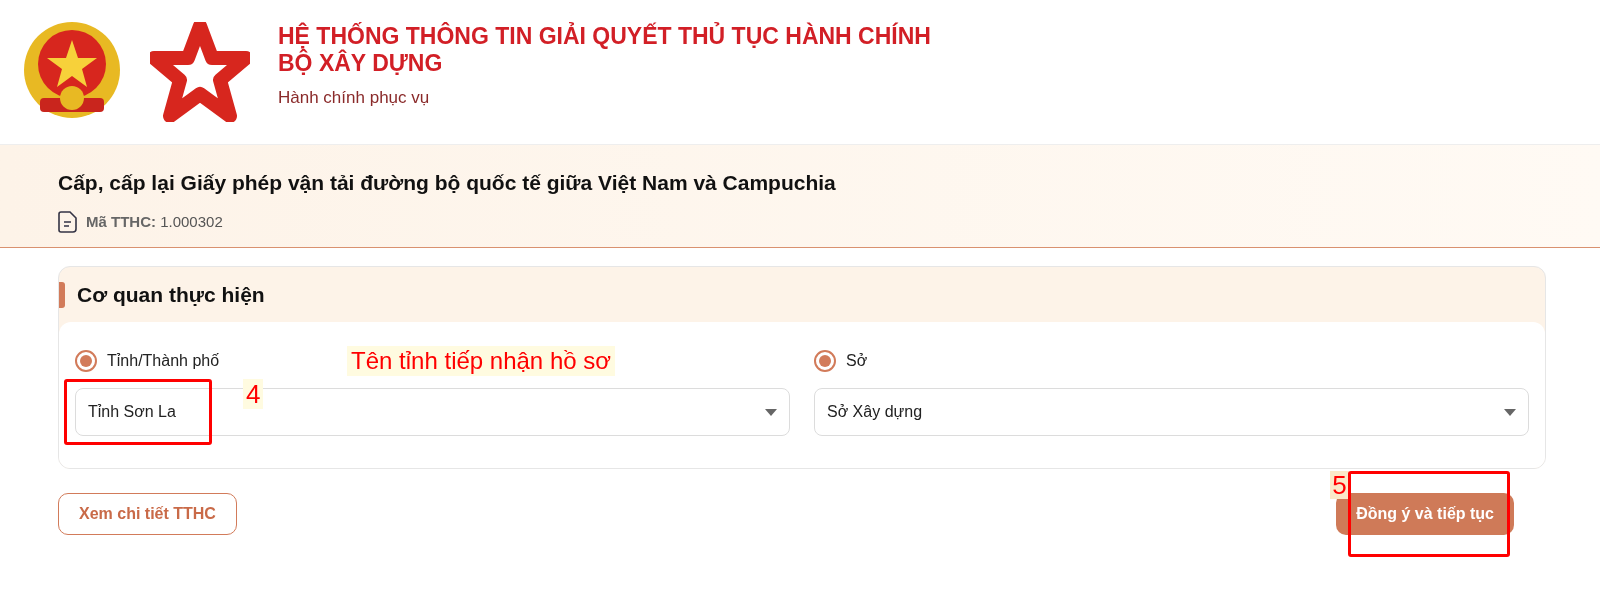  Describe the element at coordinates (604, 36) in the screenshot. I see `system-title: HỆ THỐNG THÔNG TIN GIẢI QUYẾT THỦ TỤC HÀNH CHÍNH` at that location.